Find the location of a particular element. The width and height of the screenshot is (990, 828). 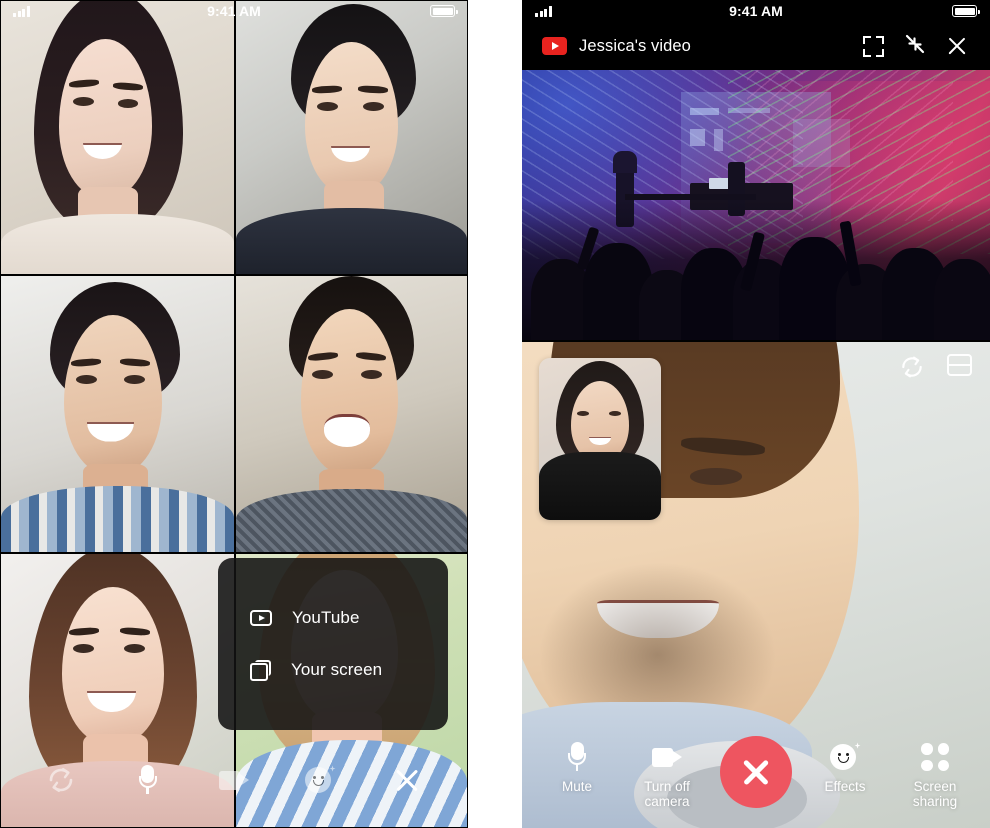

screen-share-icon is located at coordinates (260, 670).